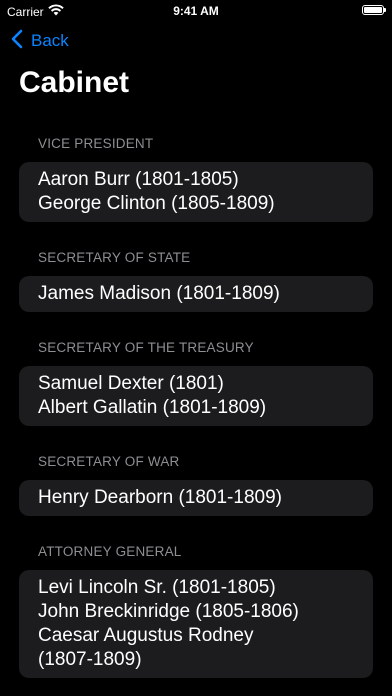 Image resolution: width=392 pixels, height=696 pixels. I want to click on section-card: Henry Dearborn (1801-1809), so click(196, 498).